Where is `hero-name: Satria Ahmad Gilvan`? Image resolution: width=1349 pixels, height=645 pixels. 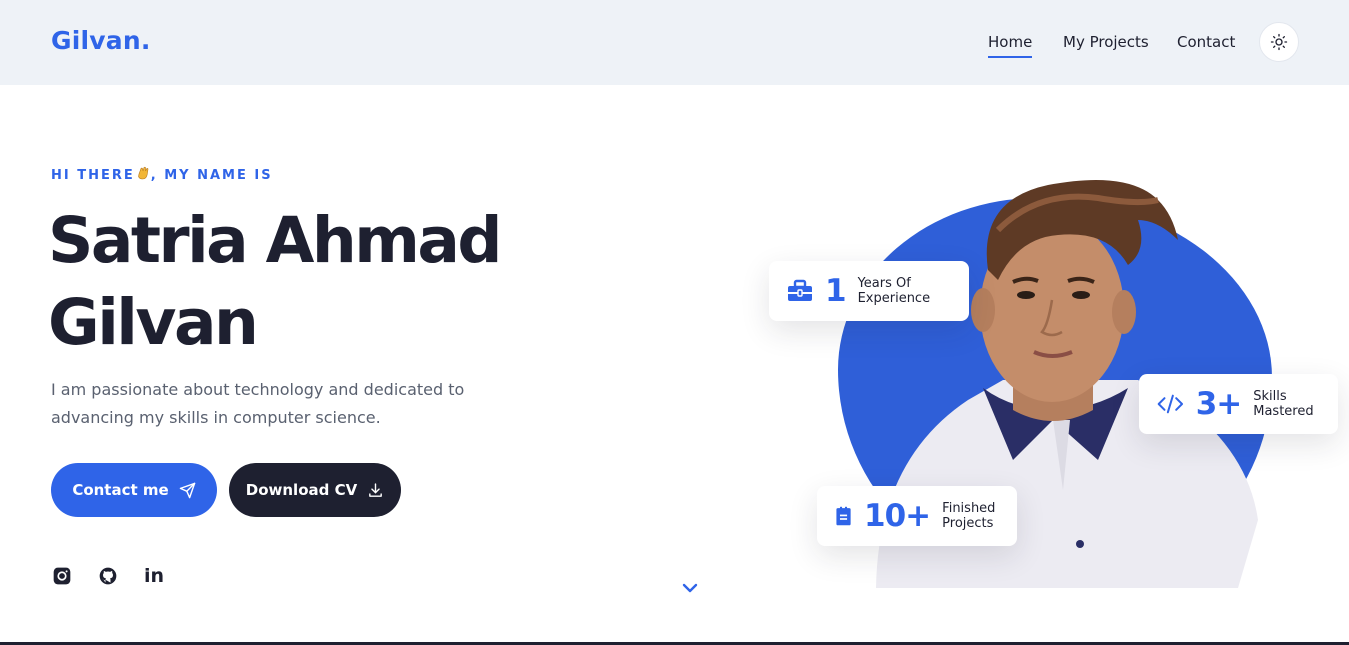
hero-name: Satria Ahmad Gilvan is located at coordinates (308, 282).